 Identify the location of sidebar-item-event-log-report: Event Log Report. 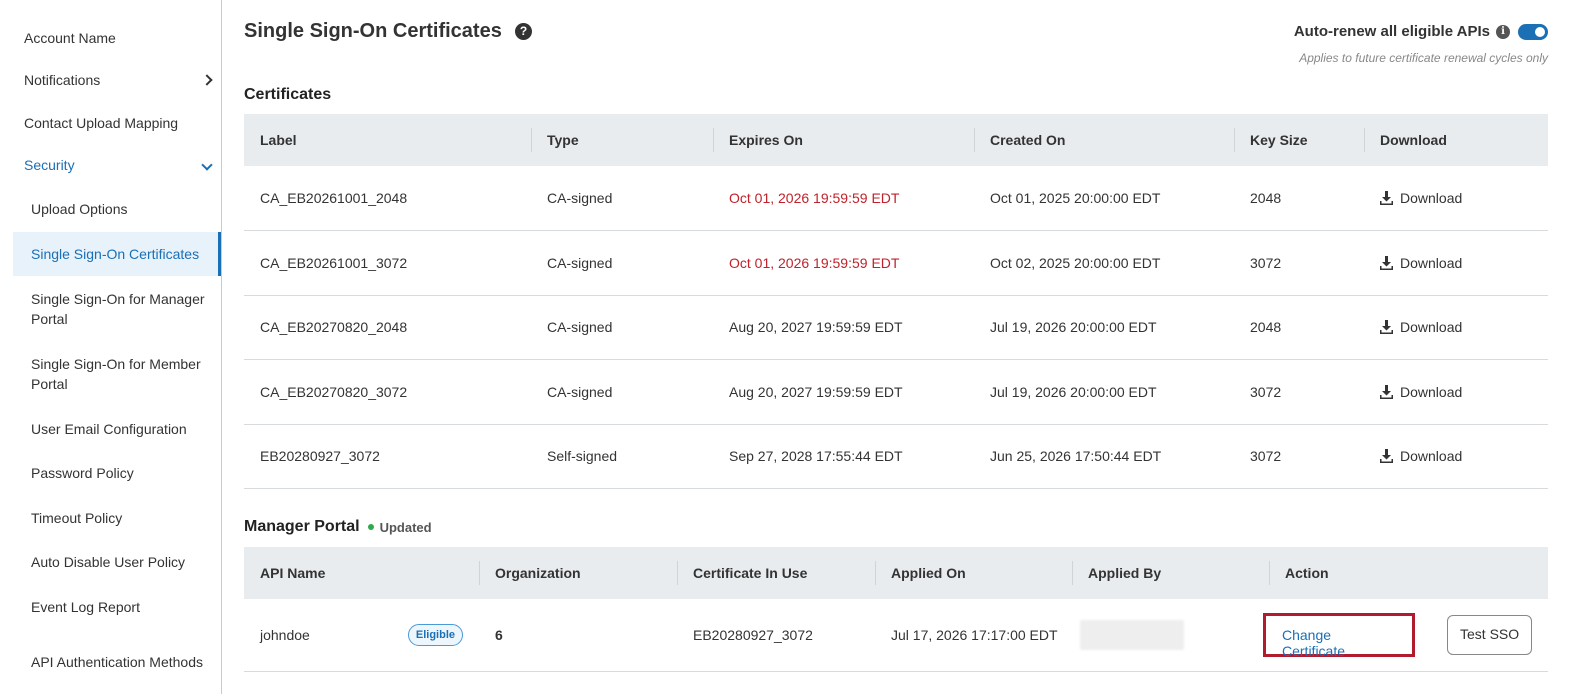
(117, 607).